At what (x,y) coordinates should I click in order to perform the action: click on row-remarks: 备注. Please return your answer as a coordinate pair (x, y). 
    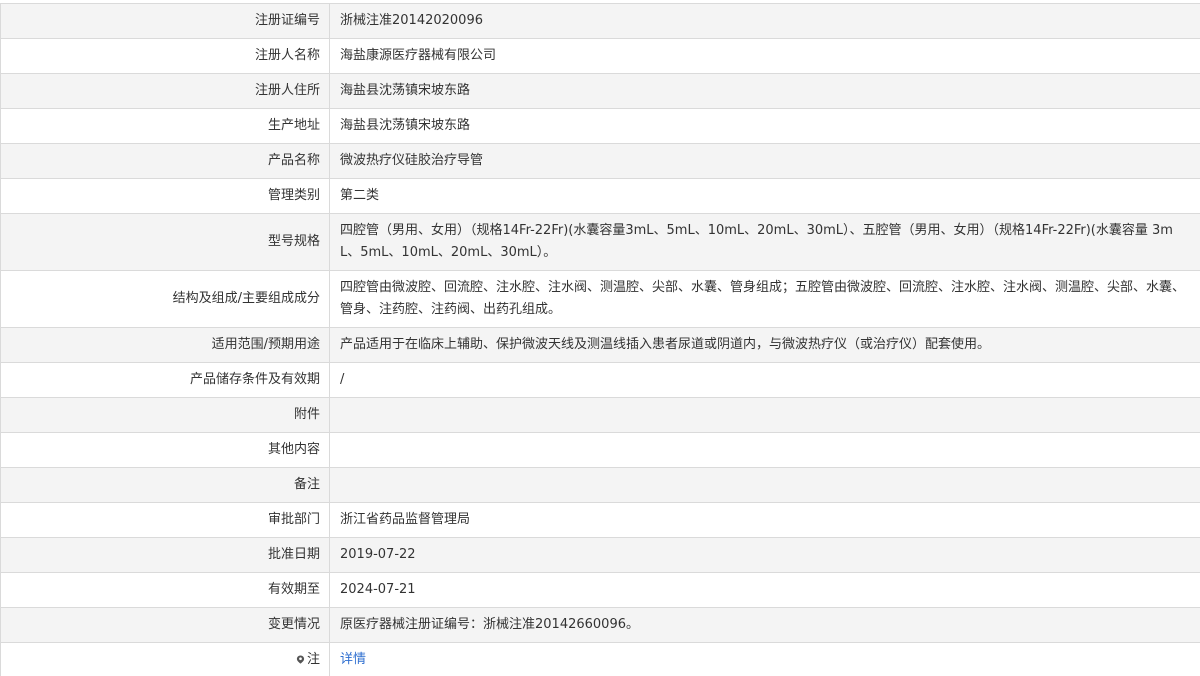
    Looking at the image, I should click on (600, 485).